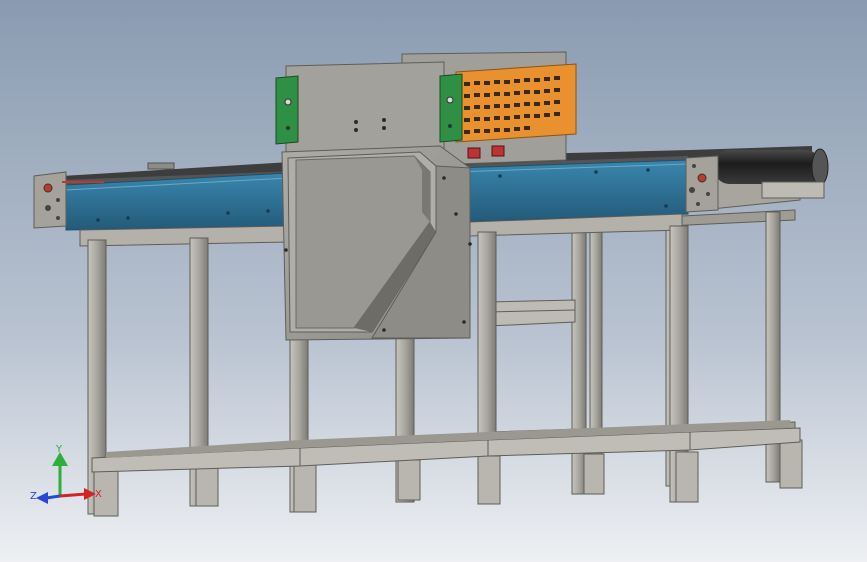 This screenshot has width=867, height=562. What do you see at coordinates (287, 110) in the screenshot?
I see `left-green-bracket` at bounding box center [287, 110].